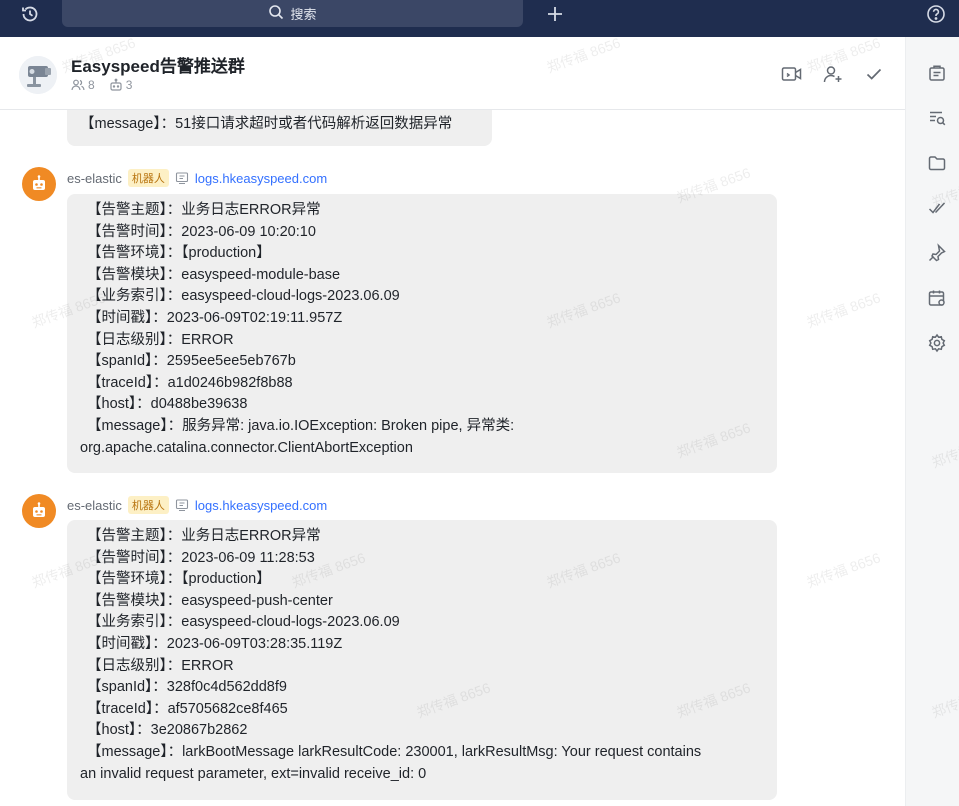  I want to click on right-toolbar, so click(932, 421).